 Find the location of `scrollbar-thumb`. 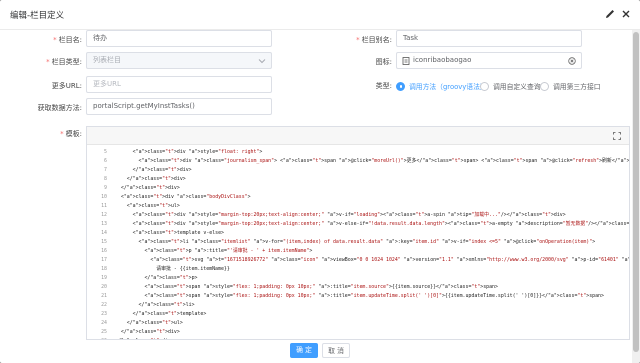

scrollbar-thumb is located at coordinates (636, 192).